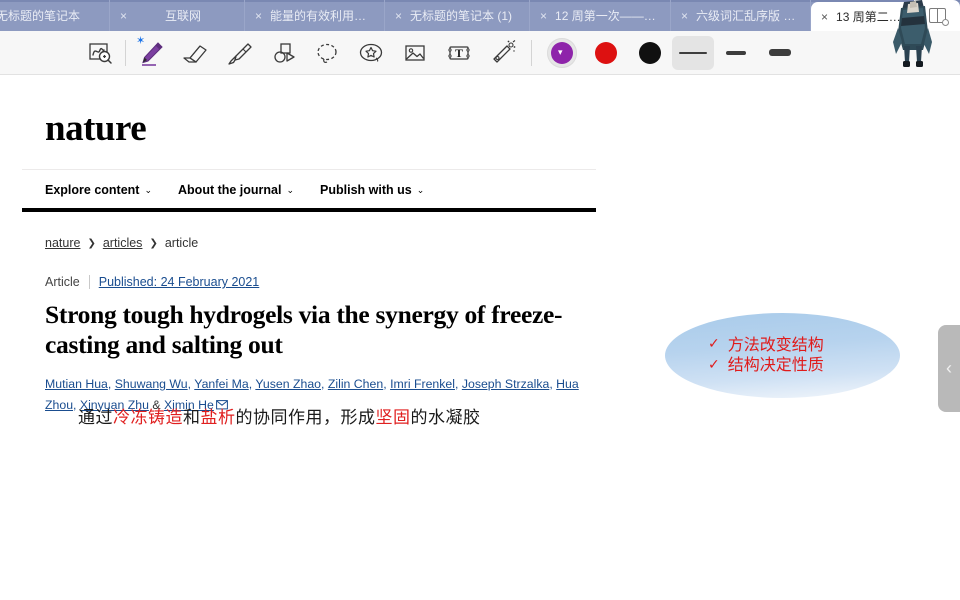 This screenshot has height=600, width=960. Describe the element at coordinates (179, 282) in the screenshot. I see `published-date-link: Published: 24 February 2021` at that location.